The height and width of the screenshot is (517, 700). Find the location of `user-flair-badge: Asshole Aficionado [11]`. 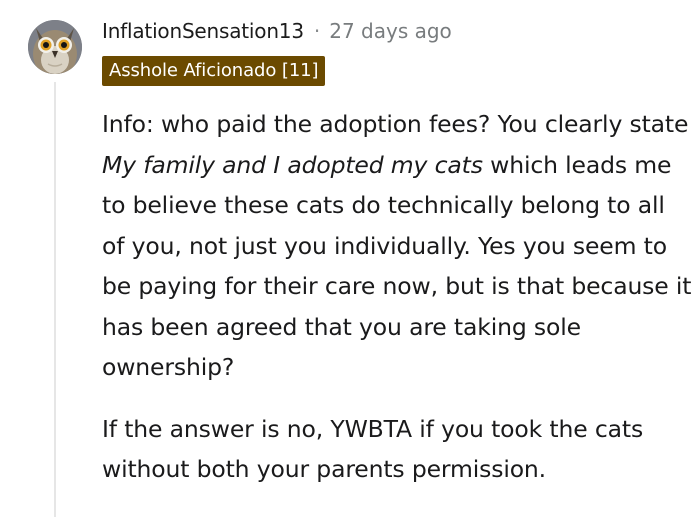

user-flair-badge: Asshole Aficionado [11] is located at coordinates (214, 71).